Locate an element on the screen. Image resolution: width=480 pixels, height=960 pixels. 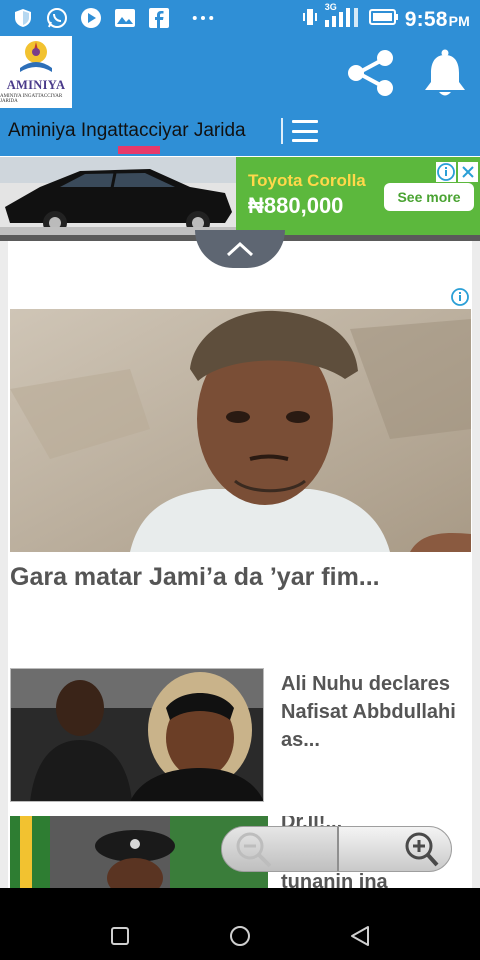
ad-car-image is located at coordinates (118, 196).